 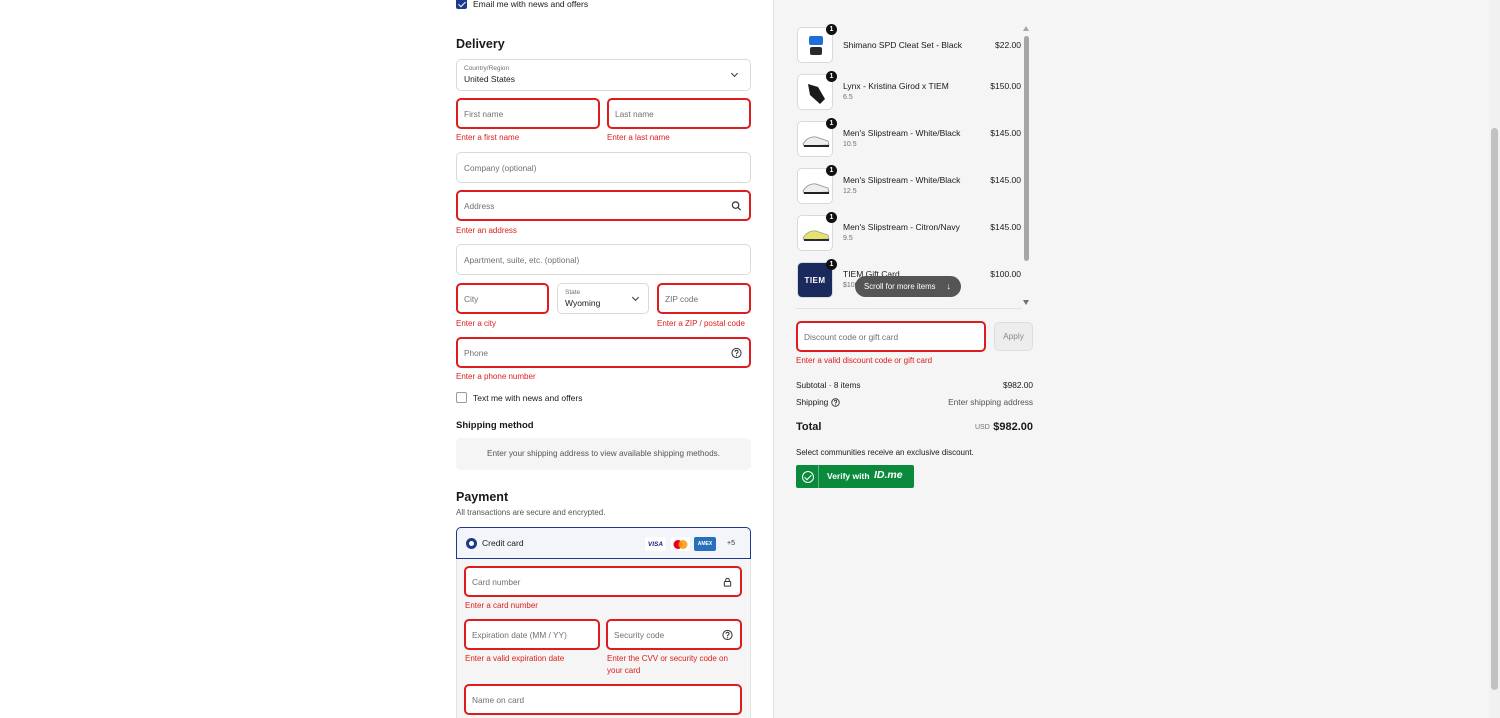 I want to click on phone-error: Enter a phone number, so click(x=496, y=376).